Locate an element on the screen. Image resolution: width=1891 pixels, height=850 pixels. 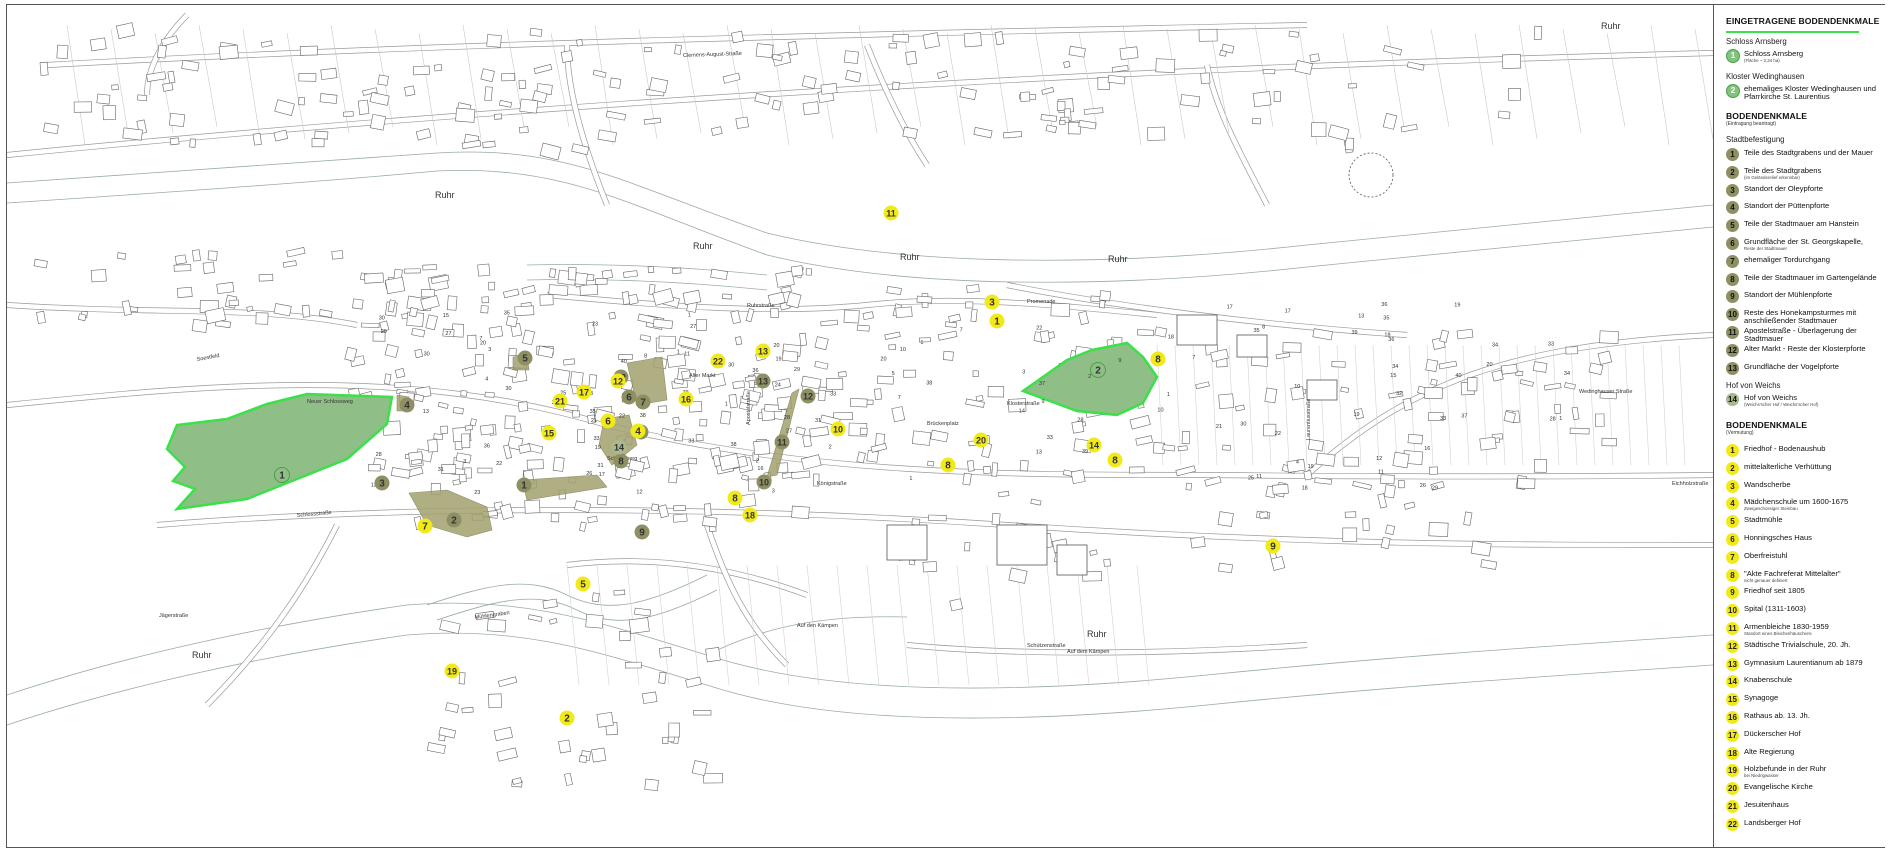
house-number: 33 is located at coordinates (1443, 419).